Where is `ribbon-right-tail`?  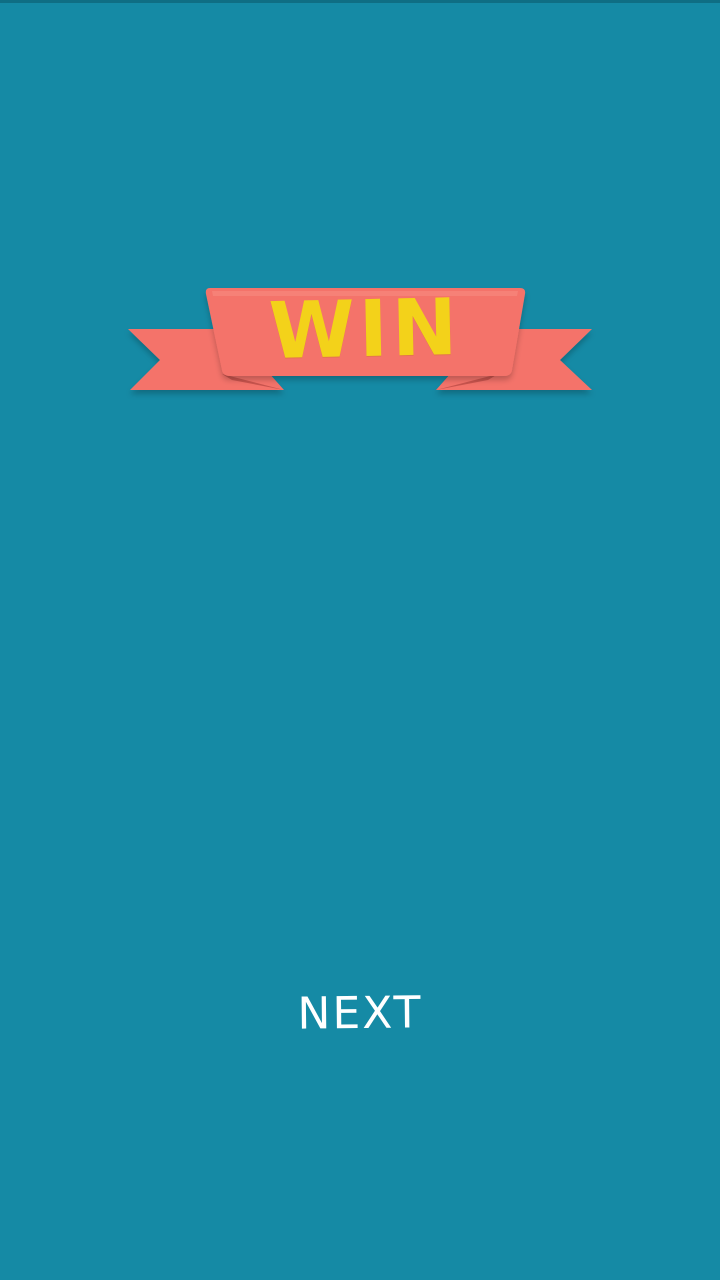
ribbon-right-tail is located at coordinates (514, 359).